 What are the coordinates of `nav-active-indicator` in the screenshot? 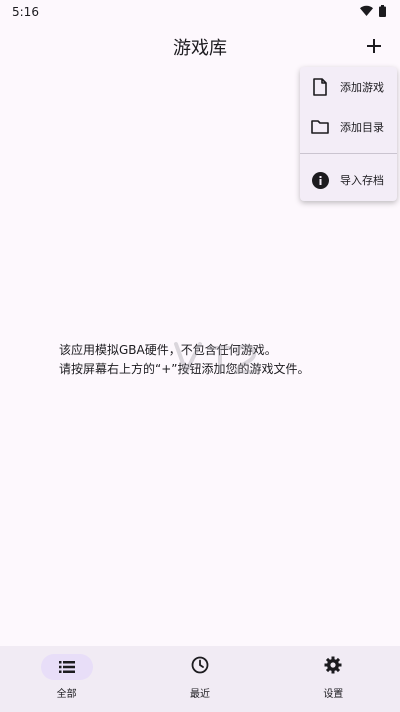 It's located at (66, 667).